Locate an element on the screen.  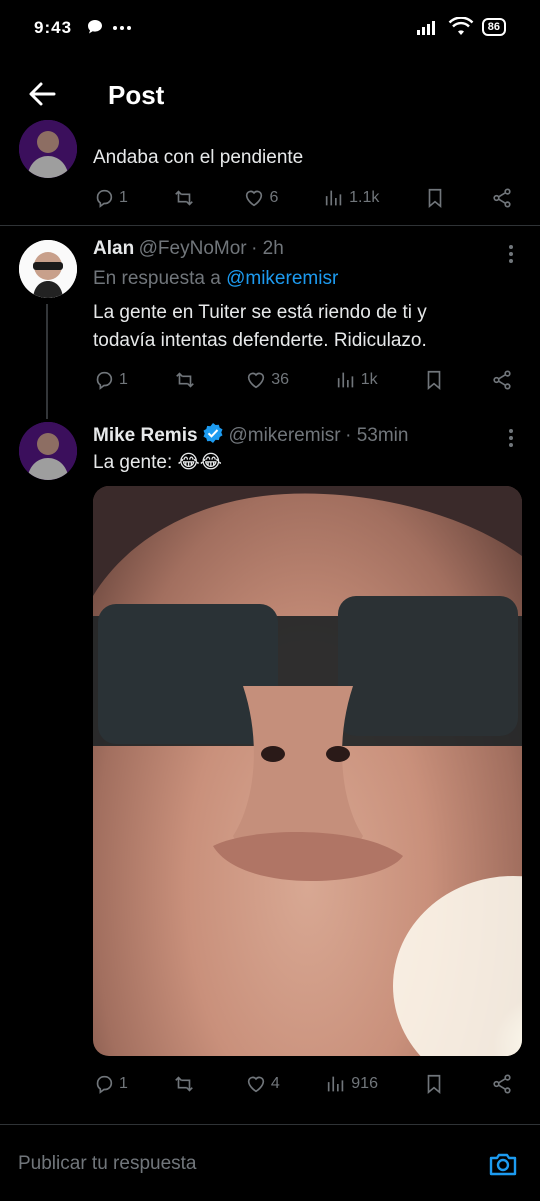
page-title: Post is located at coordinates (136, 95).